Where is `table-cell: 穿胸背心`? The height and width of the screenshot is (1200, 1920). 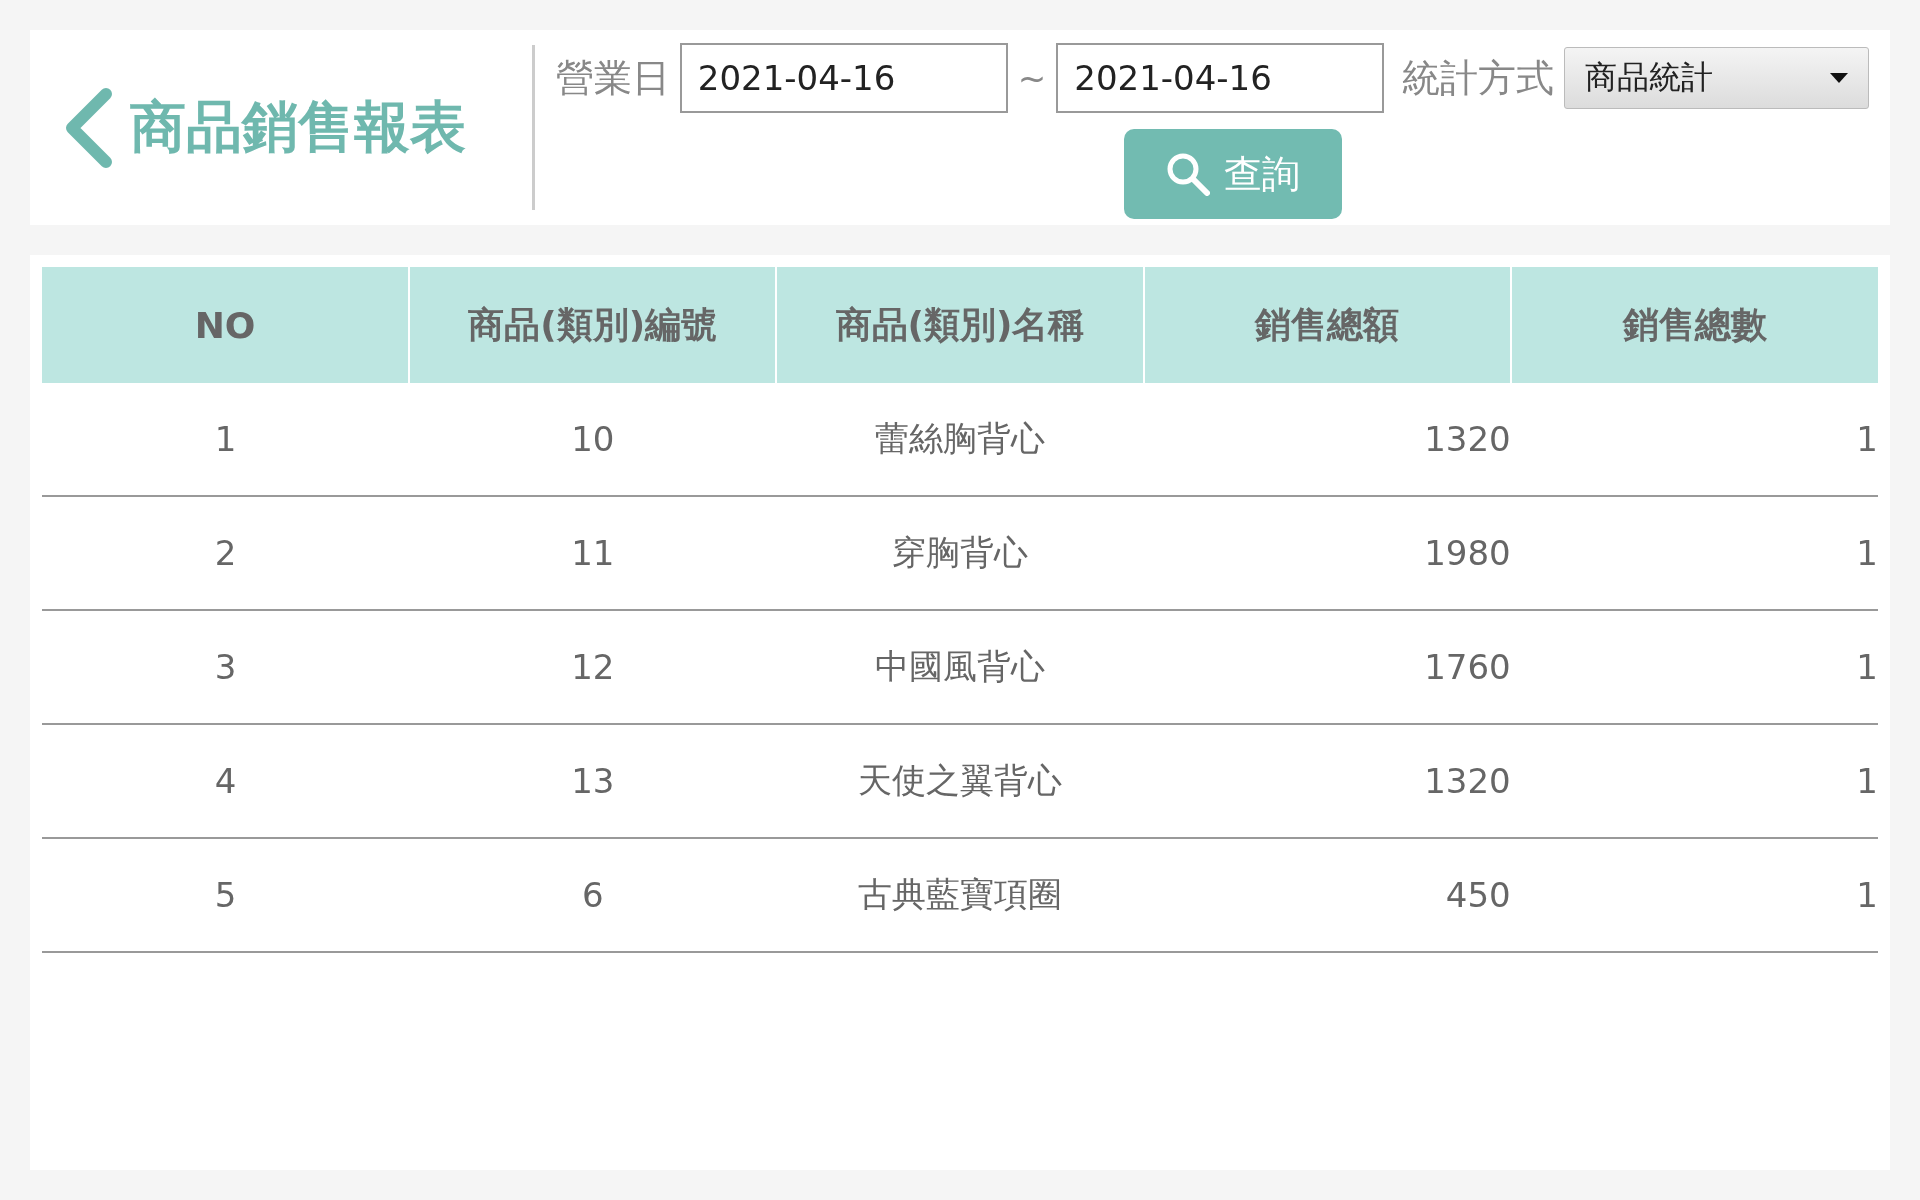
table-cell: 穿胸背心 is located at coordinates (960, 553).